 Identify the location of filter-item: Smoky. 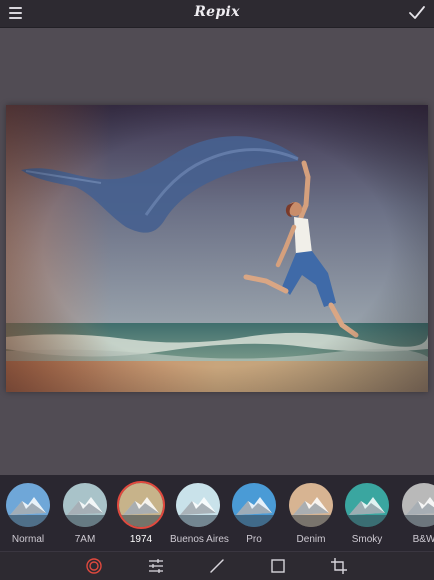
(367, 513).